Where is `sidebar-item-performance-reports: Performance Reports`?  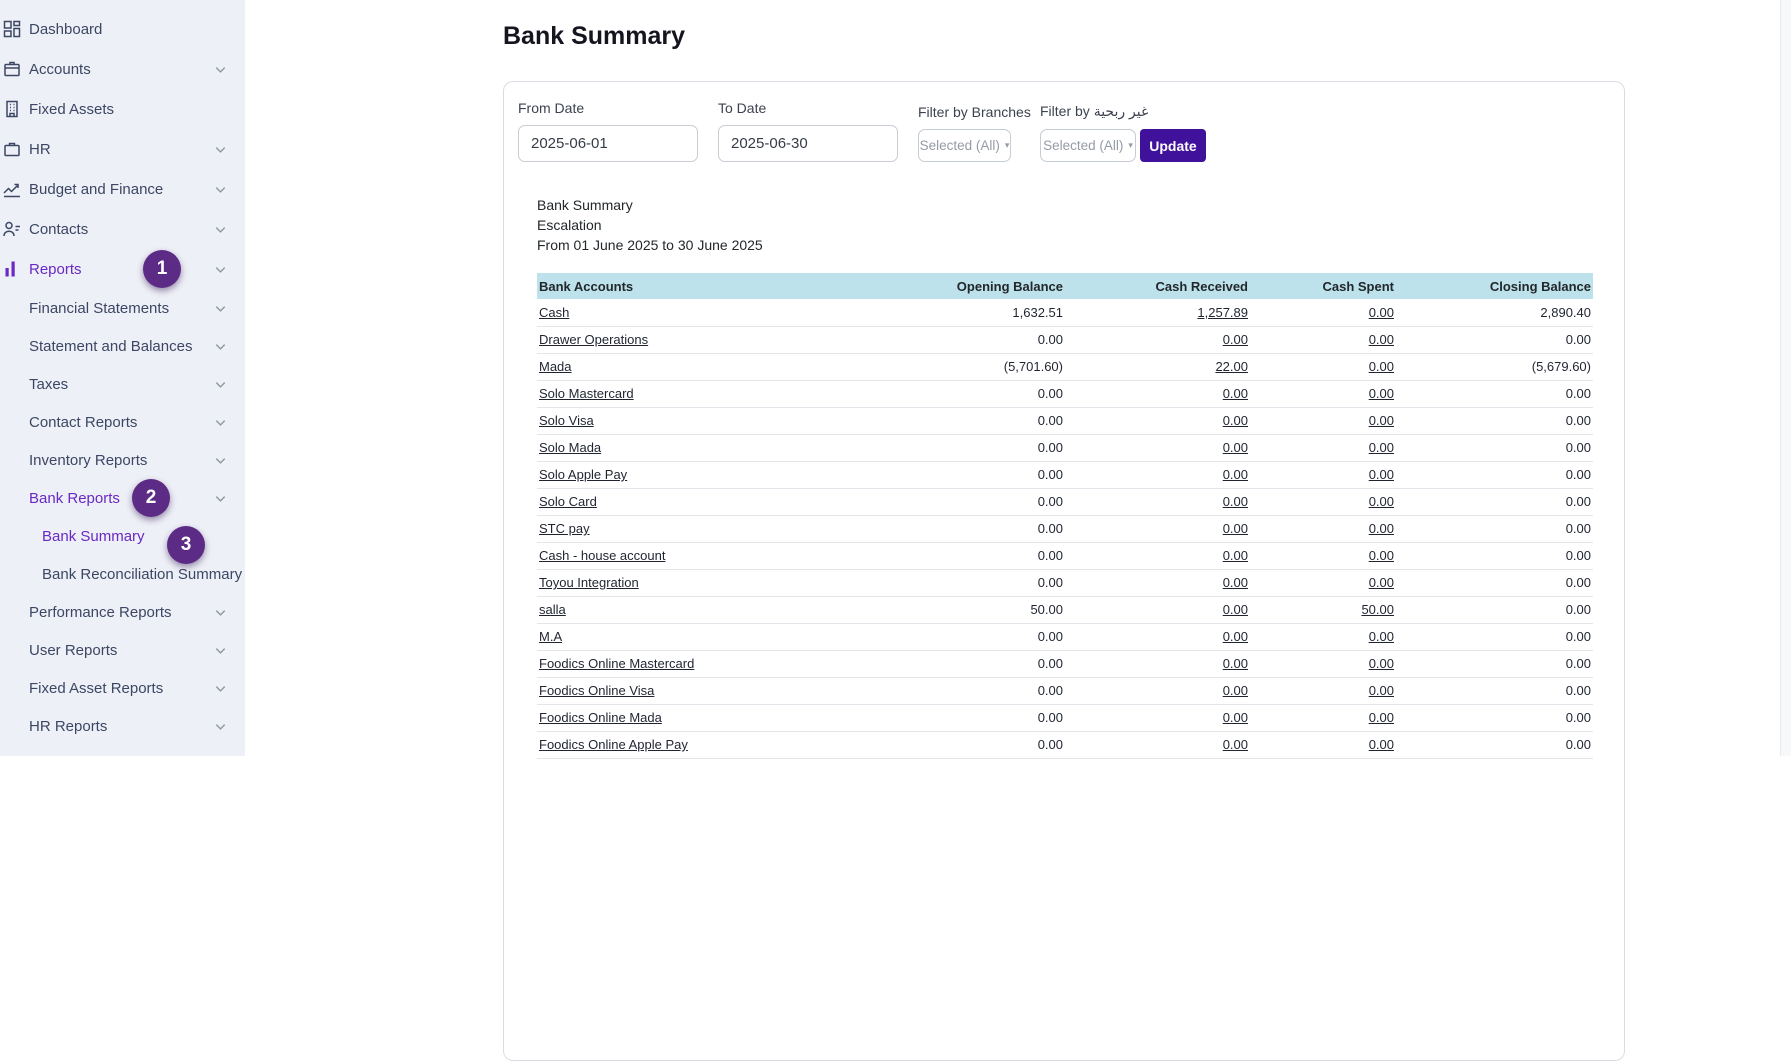 sidebar-item-performance-reports: Performance Reports is located at coordinates (122, 612).